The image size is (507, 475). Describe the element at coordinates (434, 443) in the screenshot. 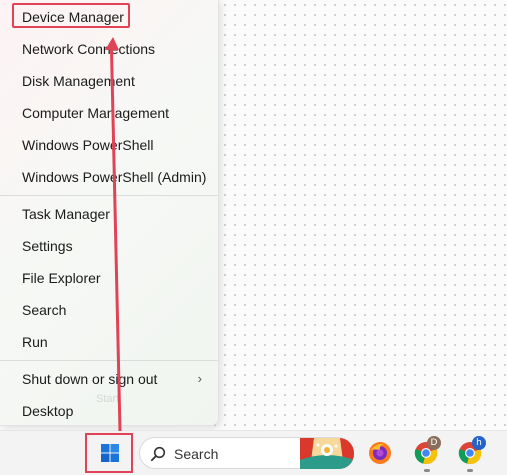

I see `chrome-profile-badge: D` at that location.